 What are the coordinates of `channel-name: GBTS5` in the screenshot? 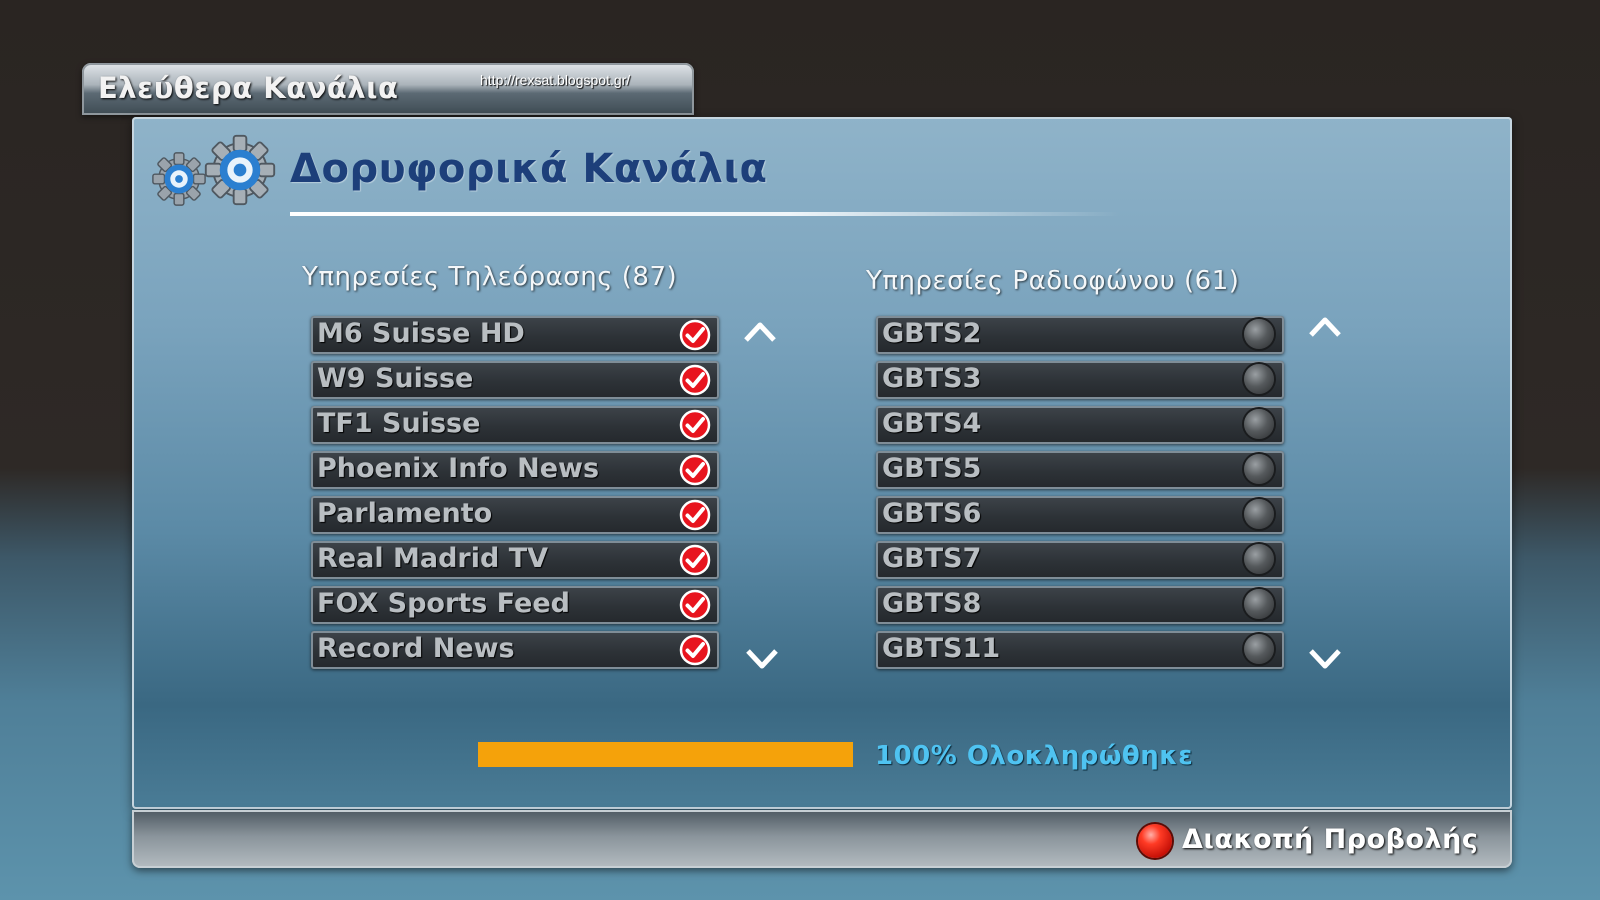 It's located at (932, 468).